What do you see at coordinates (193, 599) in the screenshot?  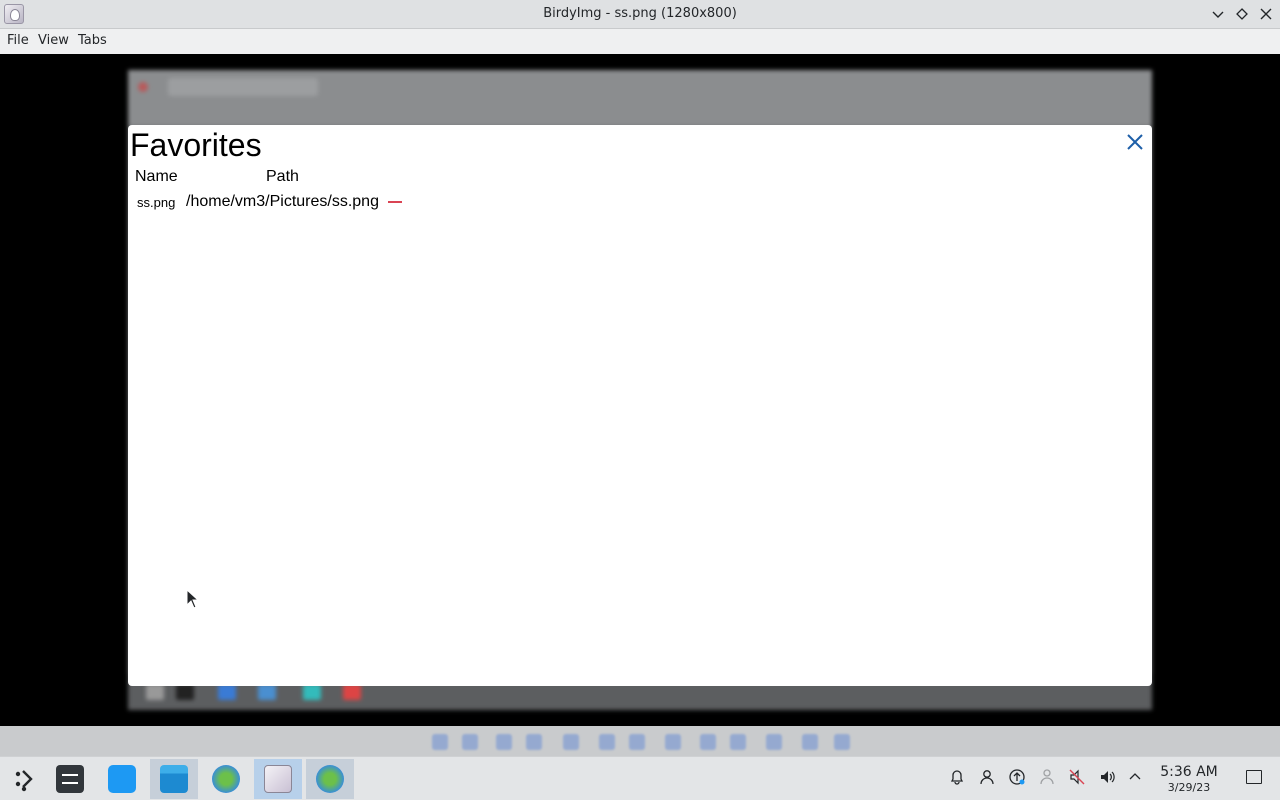 I see `mouse-cursor-icon` at bounding box center [193, 599].